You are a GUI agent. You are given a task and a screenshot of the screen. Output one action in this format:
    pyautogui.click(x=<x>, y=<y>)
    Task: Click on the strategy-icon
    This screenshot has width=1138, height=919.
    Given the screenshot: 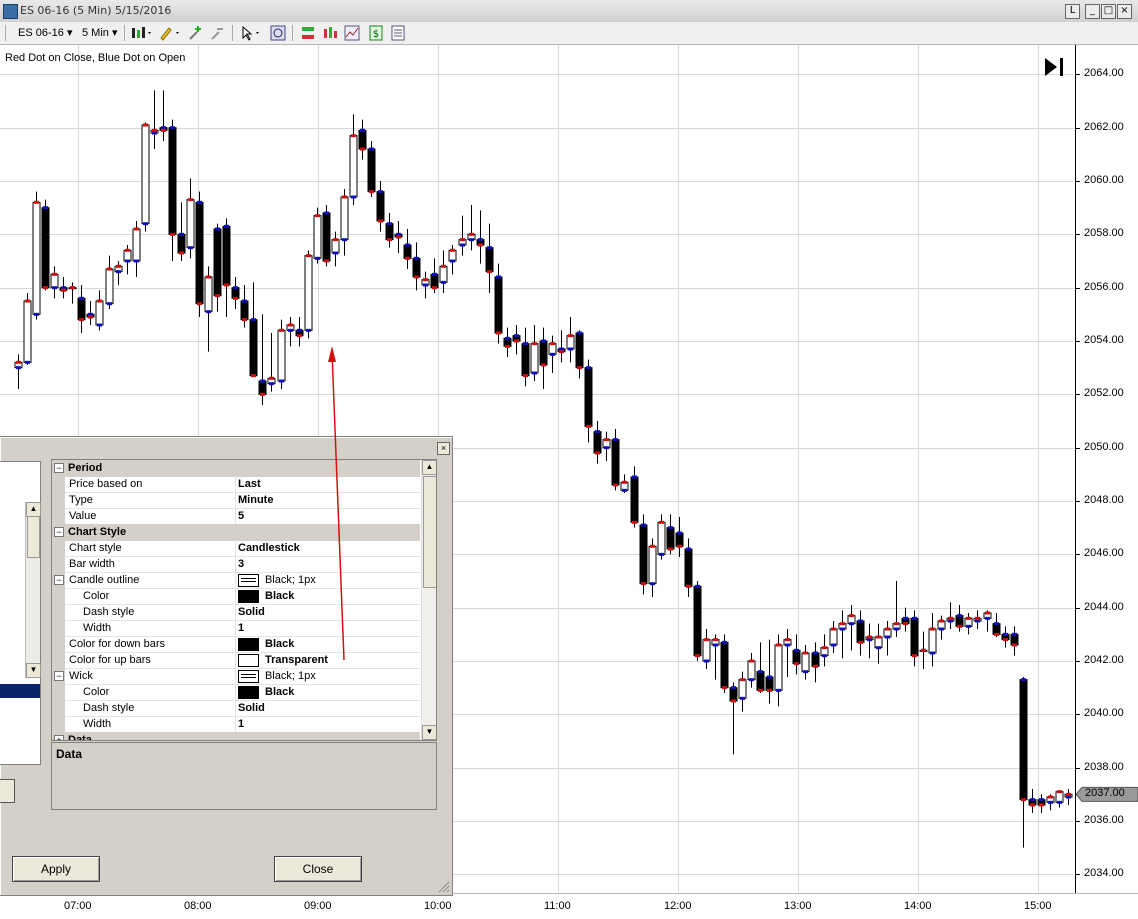 What is the action you would take?
    pyautogui.click(x=352, y=33)
    